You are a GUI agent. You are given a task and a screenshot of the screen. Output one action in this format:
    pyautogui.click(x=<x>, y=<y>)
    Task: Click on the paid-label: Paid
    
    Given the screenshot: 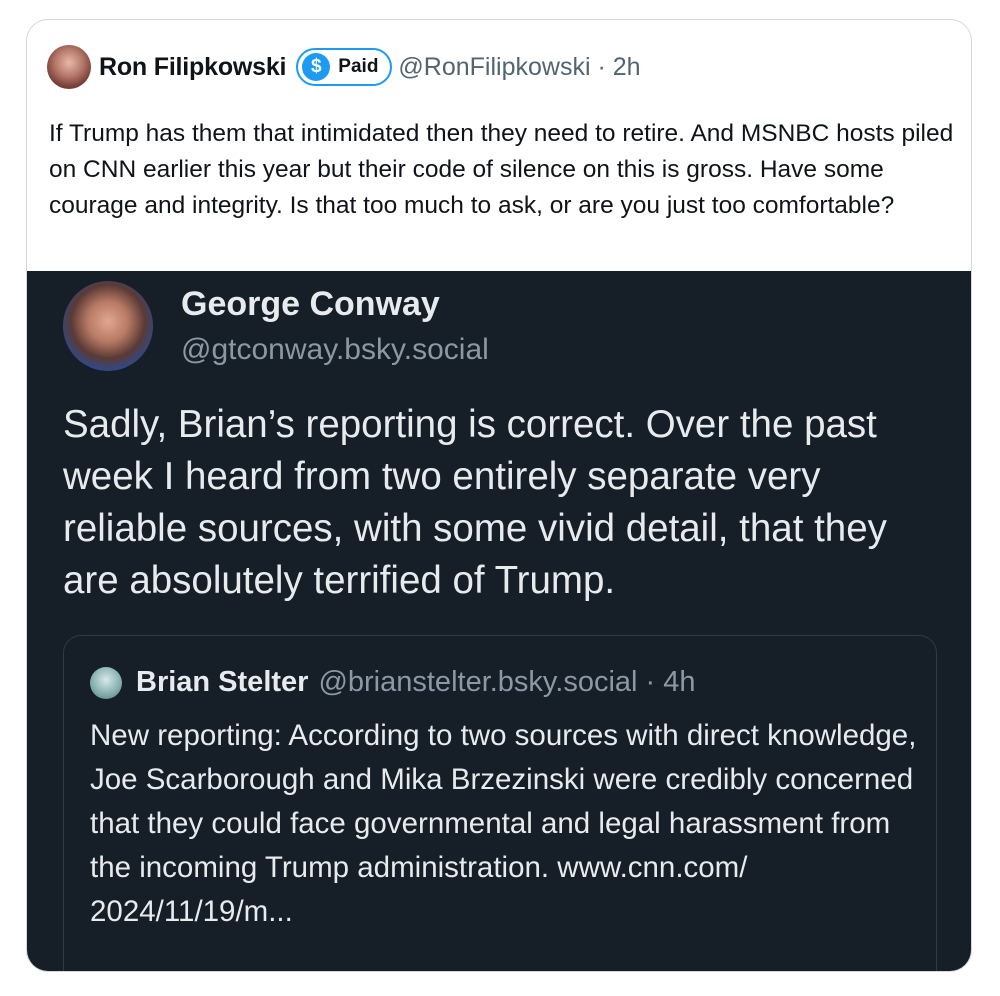 What is the action you would take?
    pyautogui.click(x=358, y=66)
    